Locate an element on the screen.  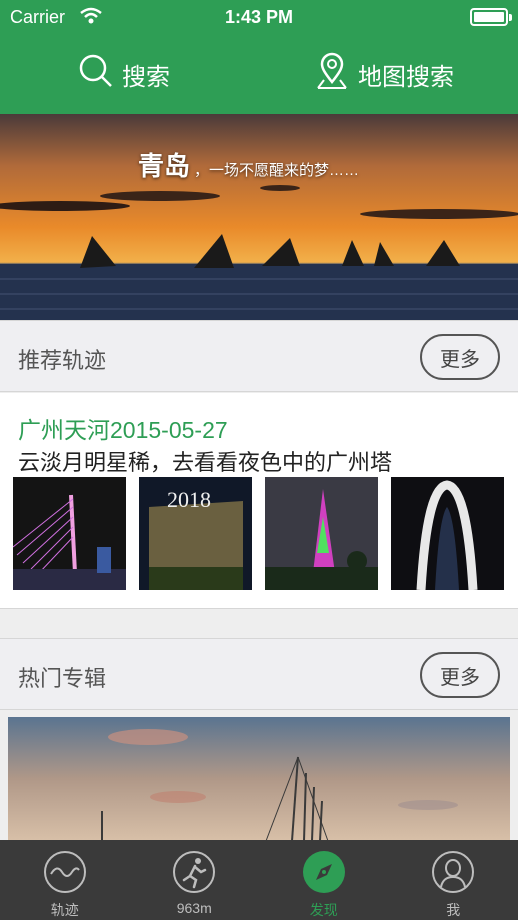
search-label: 搜索 is located at coordinates (146, 77).